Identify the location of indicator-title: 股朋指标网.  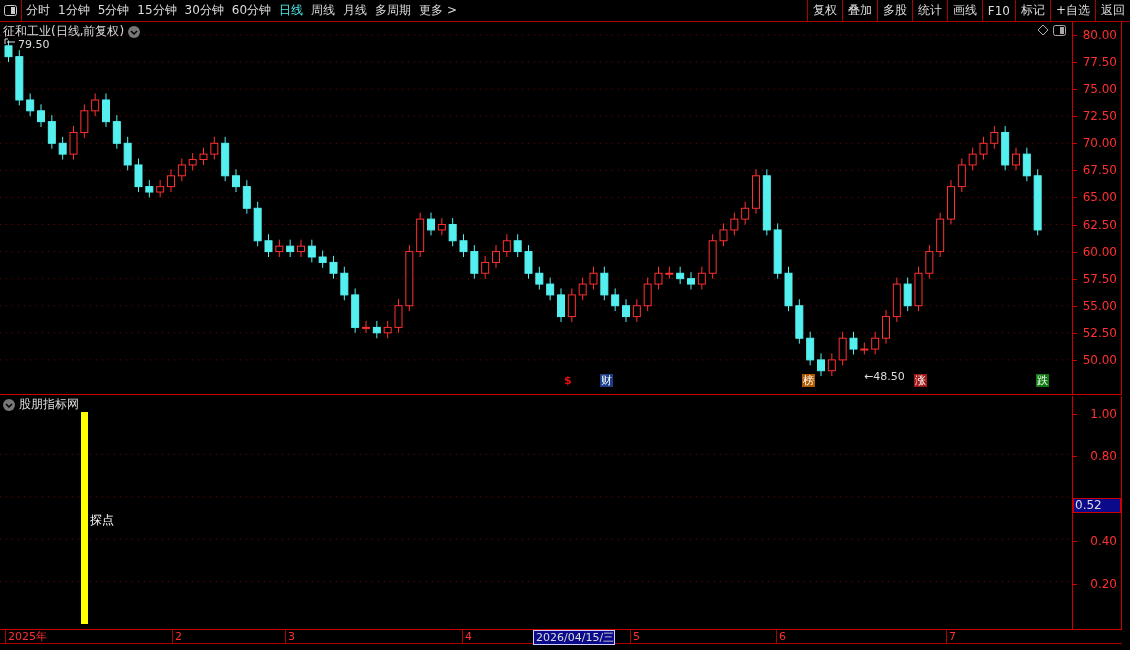
(49, 404).